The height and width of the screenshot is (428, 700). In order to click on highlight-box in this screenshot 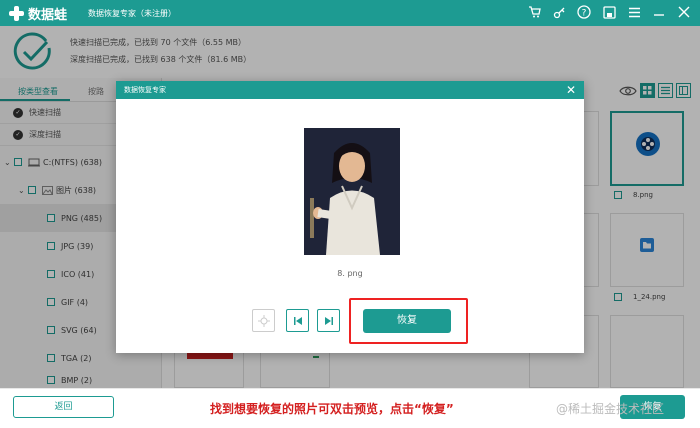, I will do `click(408, 321)`.